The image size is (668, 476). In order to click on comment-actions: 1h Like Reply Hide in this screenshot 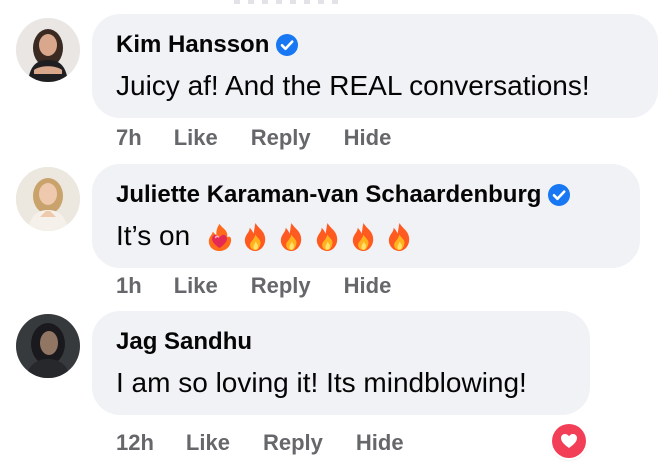, I will do `click(270, 286)`.